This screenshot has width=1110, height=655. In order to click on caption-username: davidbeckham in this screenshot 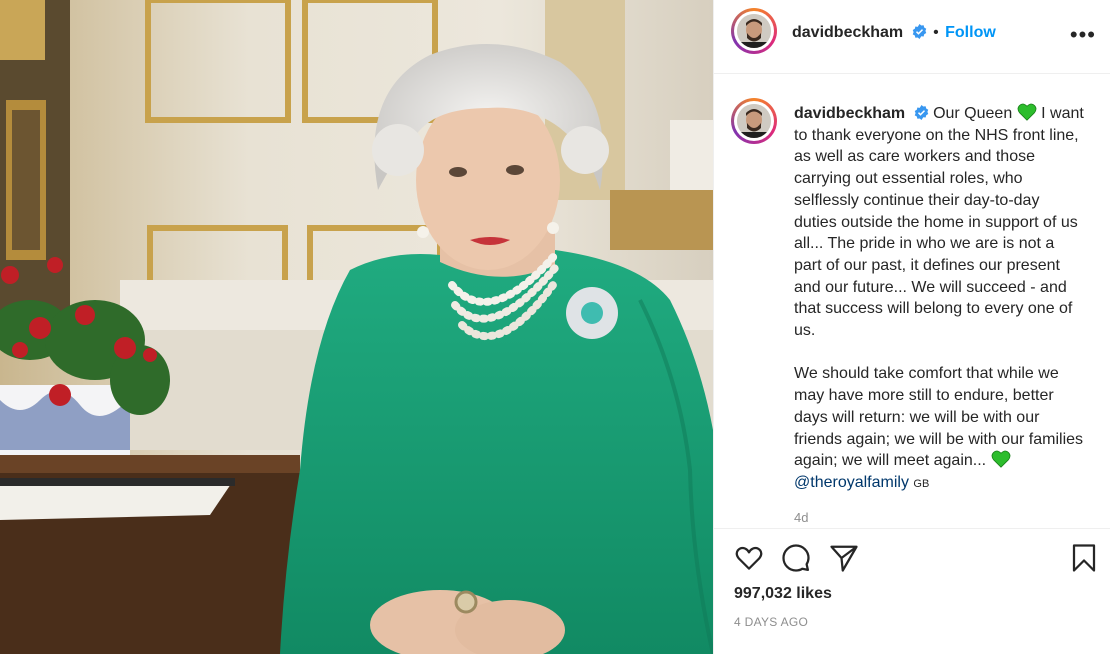, I will do `click(849, 113)`.